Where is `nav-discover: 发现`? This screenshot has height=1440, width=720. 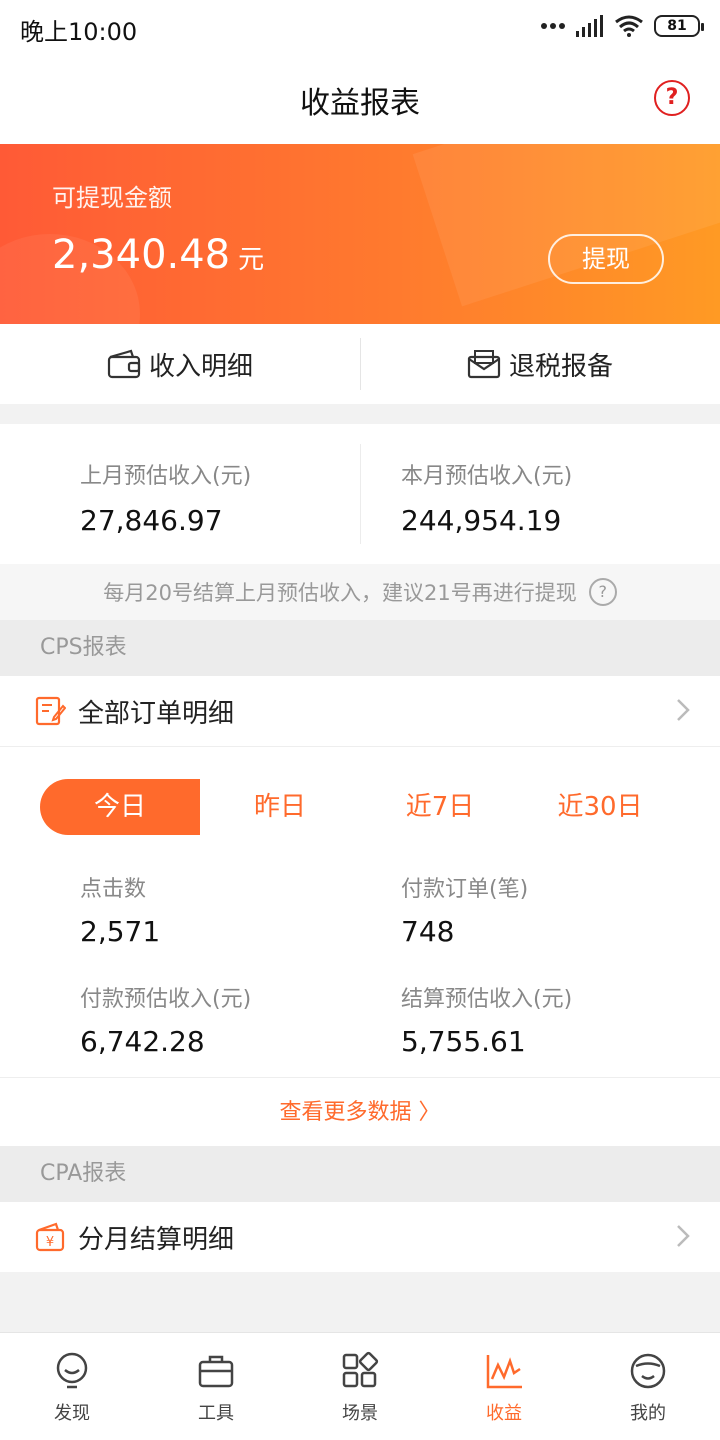 nav-discover: 发现 is located at coordinates (72, 1386).